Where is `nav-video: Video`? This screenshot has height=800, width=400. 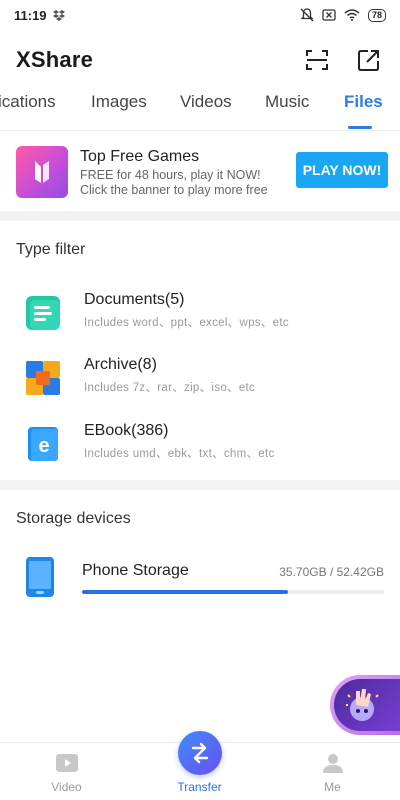
nav-video: Video is located at coordinates (66, 771).